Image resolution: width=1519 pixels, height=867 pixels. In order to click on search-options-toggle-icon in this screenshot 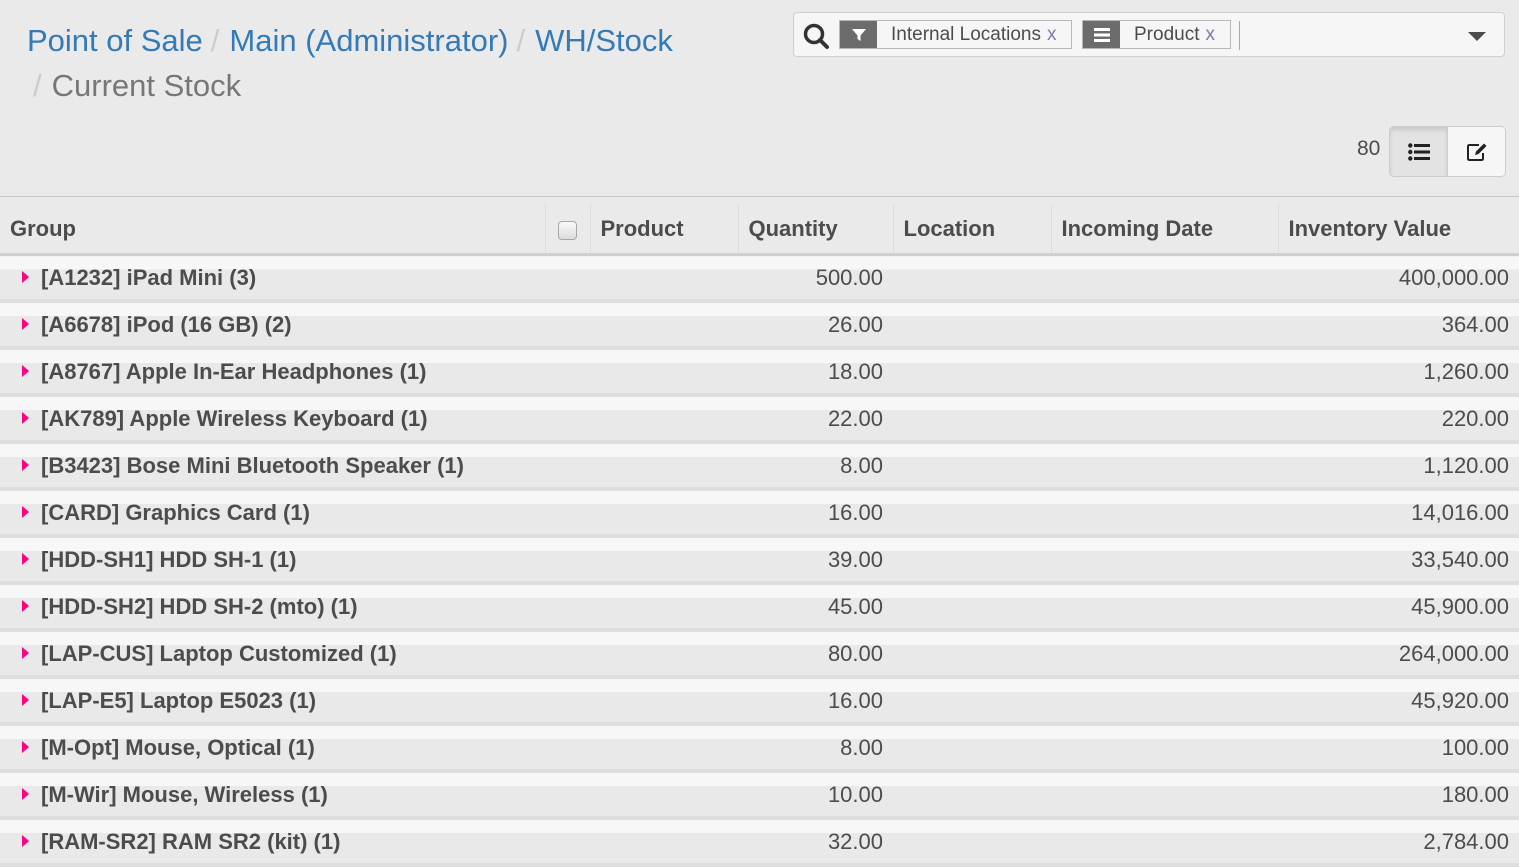, I will do `click(1477, 36)`.